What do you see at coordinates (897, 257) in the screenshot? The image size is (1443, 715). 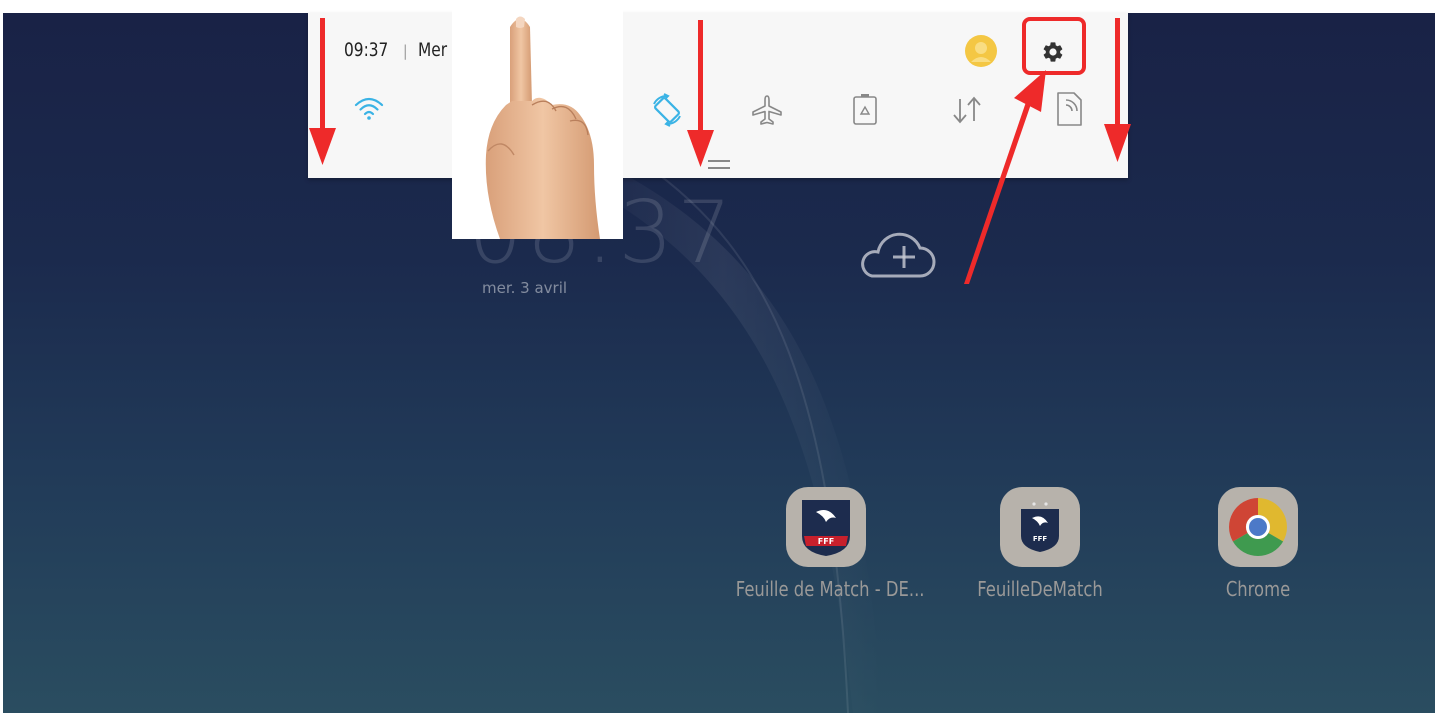 I see `cloud-add-icon` at bounding box center [897, 257].